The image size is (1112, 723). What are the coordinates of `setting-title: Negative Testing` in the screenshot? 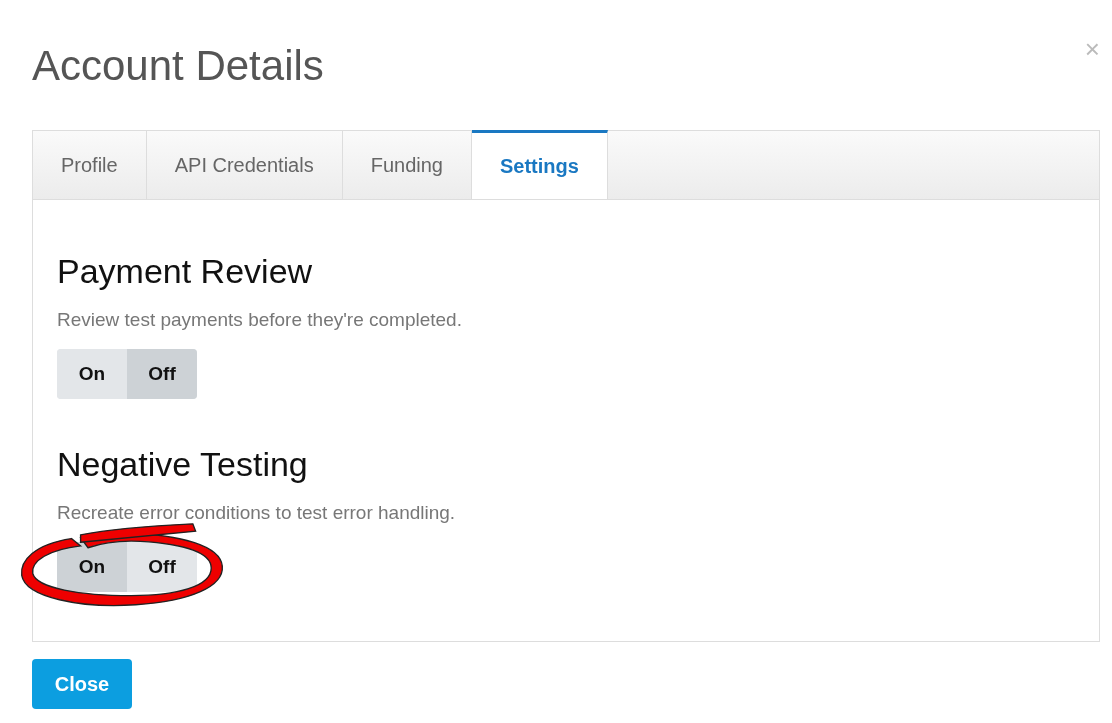 It's located at (183, 464).